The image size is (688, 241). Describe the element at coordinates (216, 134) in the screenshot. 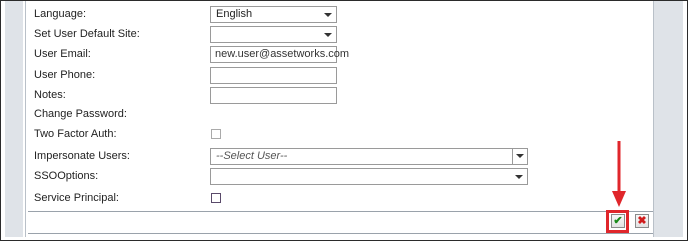

I see `two-factor-checkbox` at that location.